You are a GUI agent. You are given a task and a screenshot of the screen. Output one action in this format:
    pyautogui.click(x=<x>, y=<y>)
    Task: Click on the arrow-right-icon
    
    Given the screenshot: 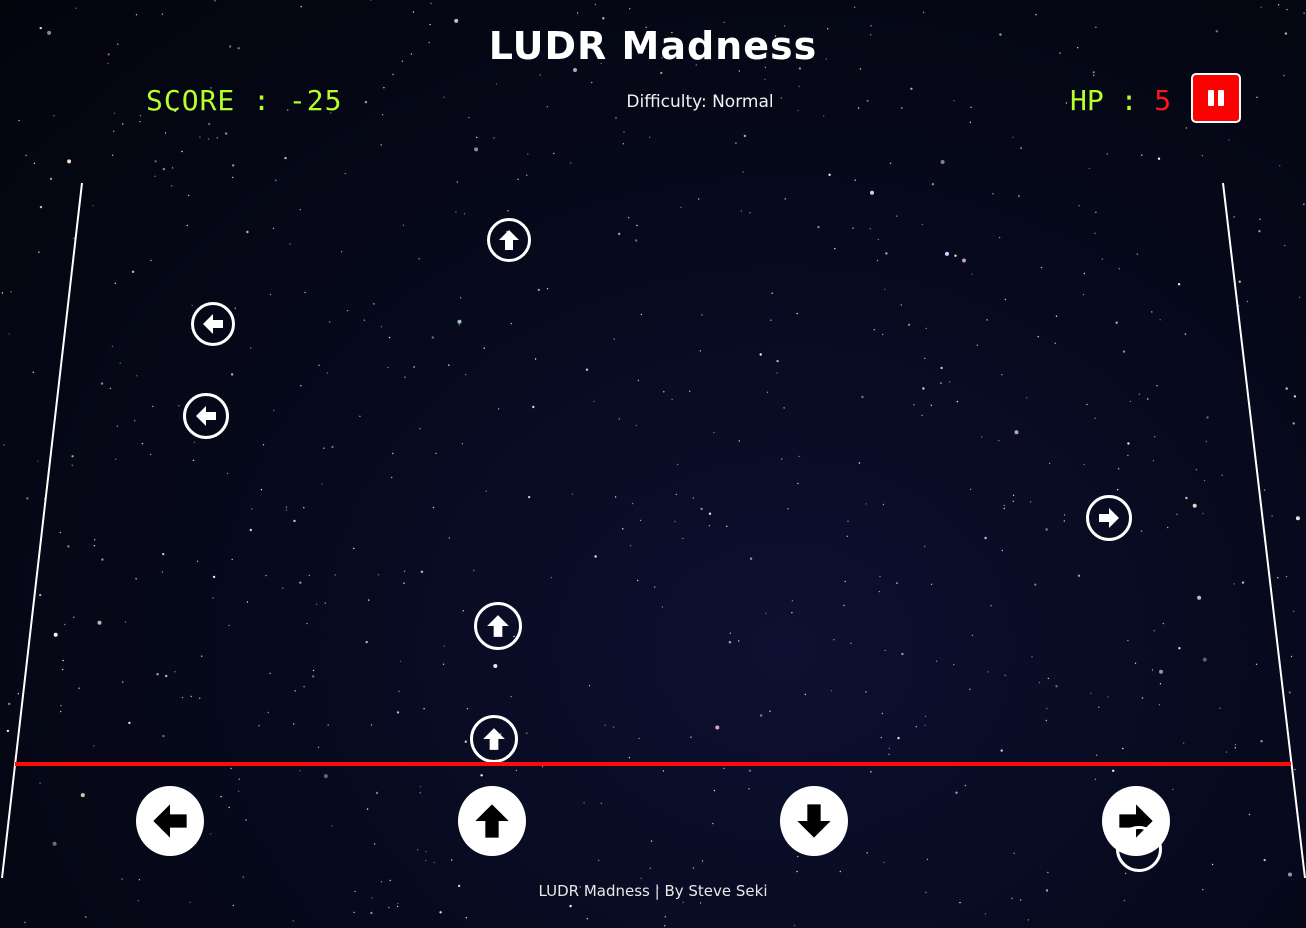 What is the action you would take?
    pyautogui.click(x=1109, y=518)
    